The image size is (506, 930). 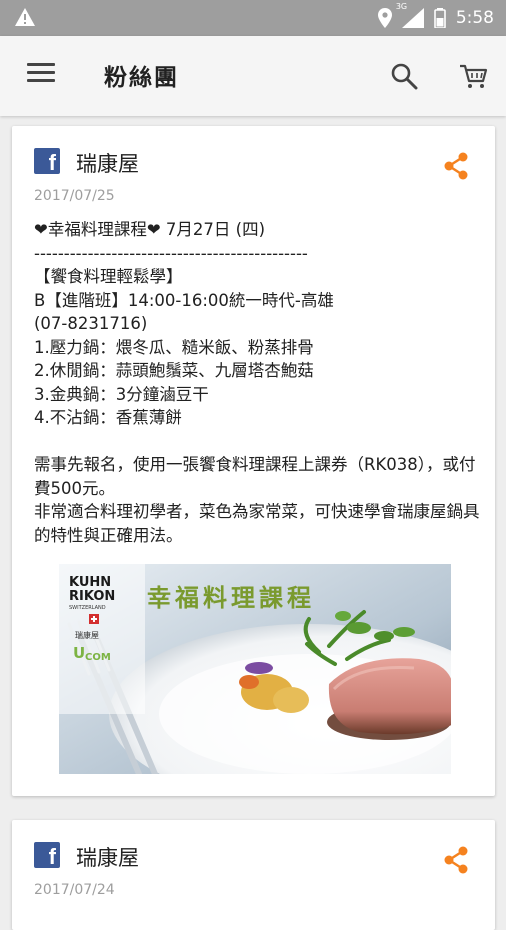 I want to click on location-icon, so click(x=384, y=18).